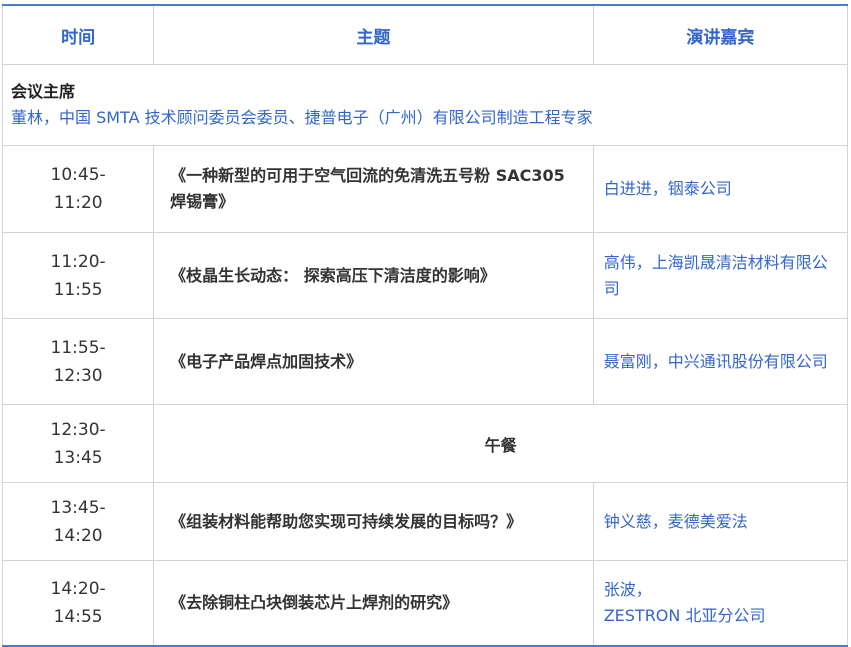 This screenshot has height=647, width=851. What do you see at coordinates (78, 603) in the screenshot?
I see `time-cell: 14:20- 14:55` at bounding box center [78, 603].